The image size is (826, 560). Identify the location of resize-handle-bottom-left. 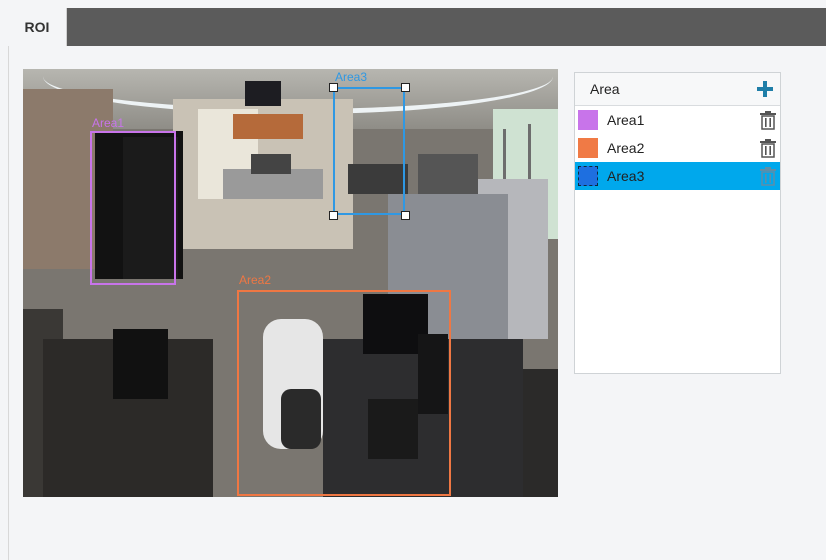
(333, 215).